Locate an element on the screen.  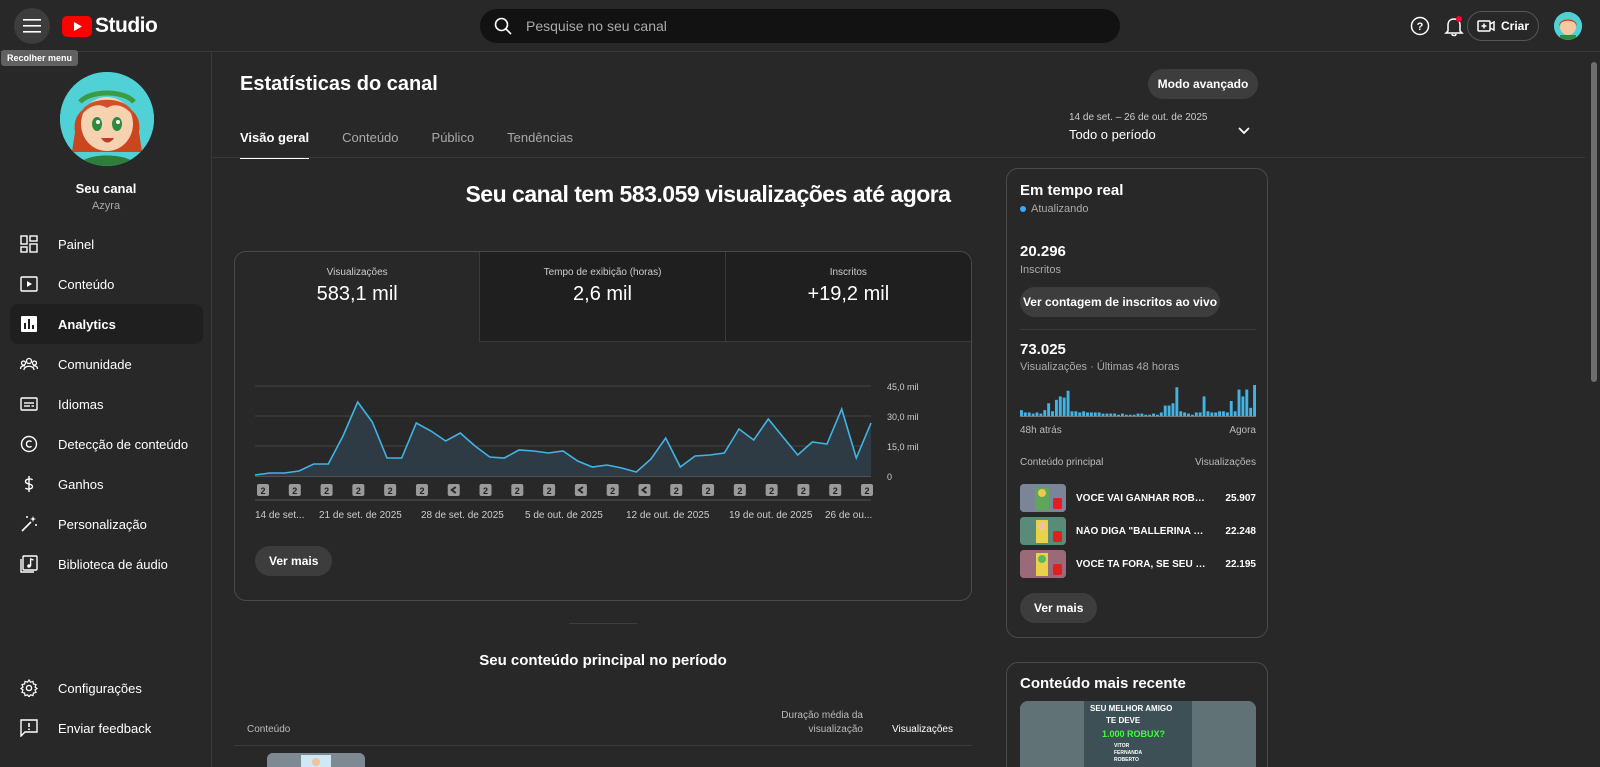
sidebar-item-deteccao: Detecção de conteúdo is located at coordinates (106, 444).